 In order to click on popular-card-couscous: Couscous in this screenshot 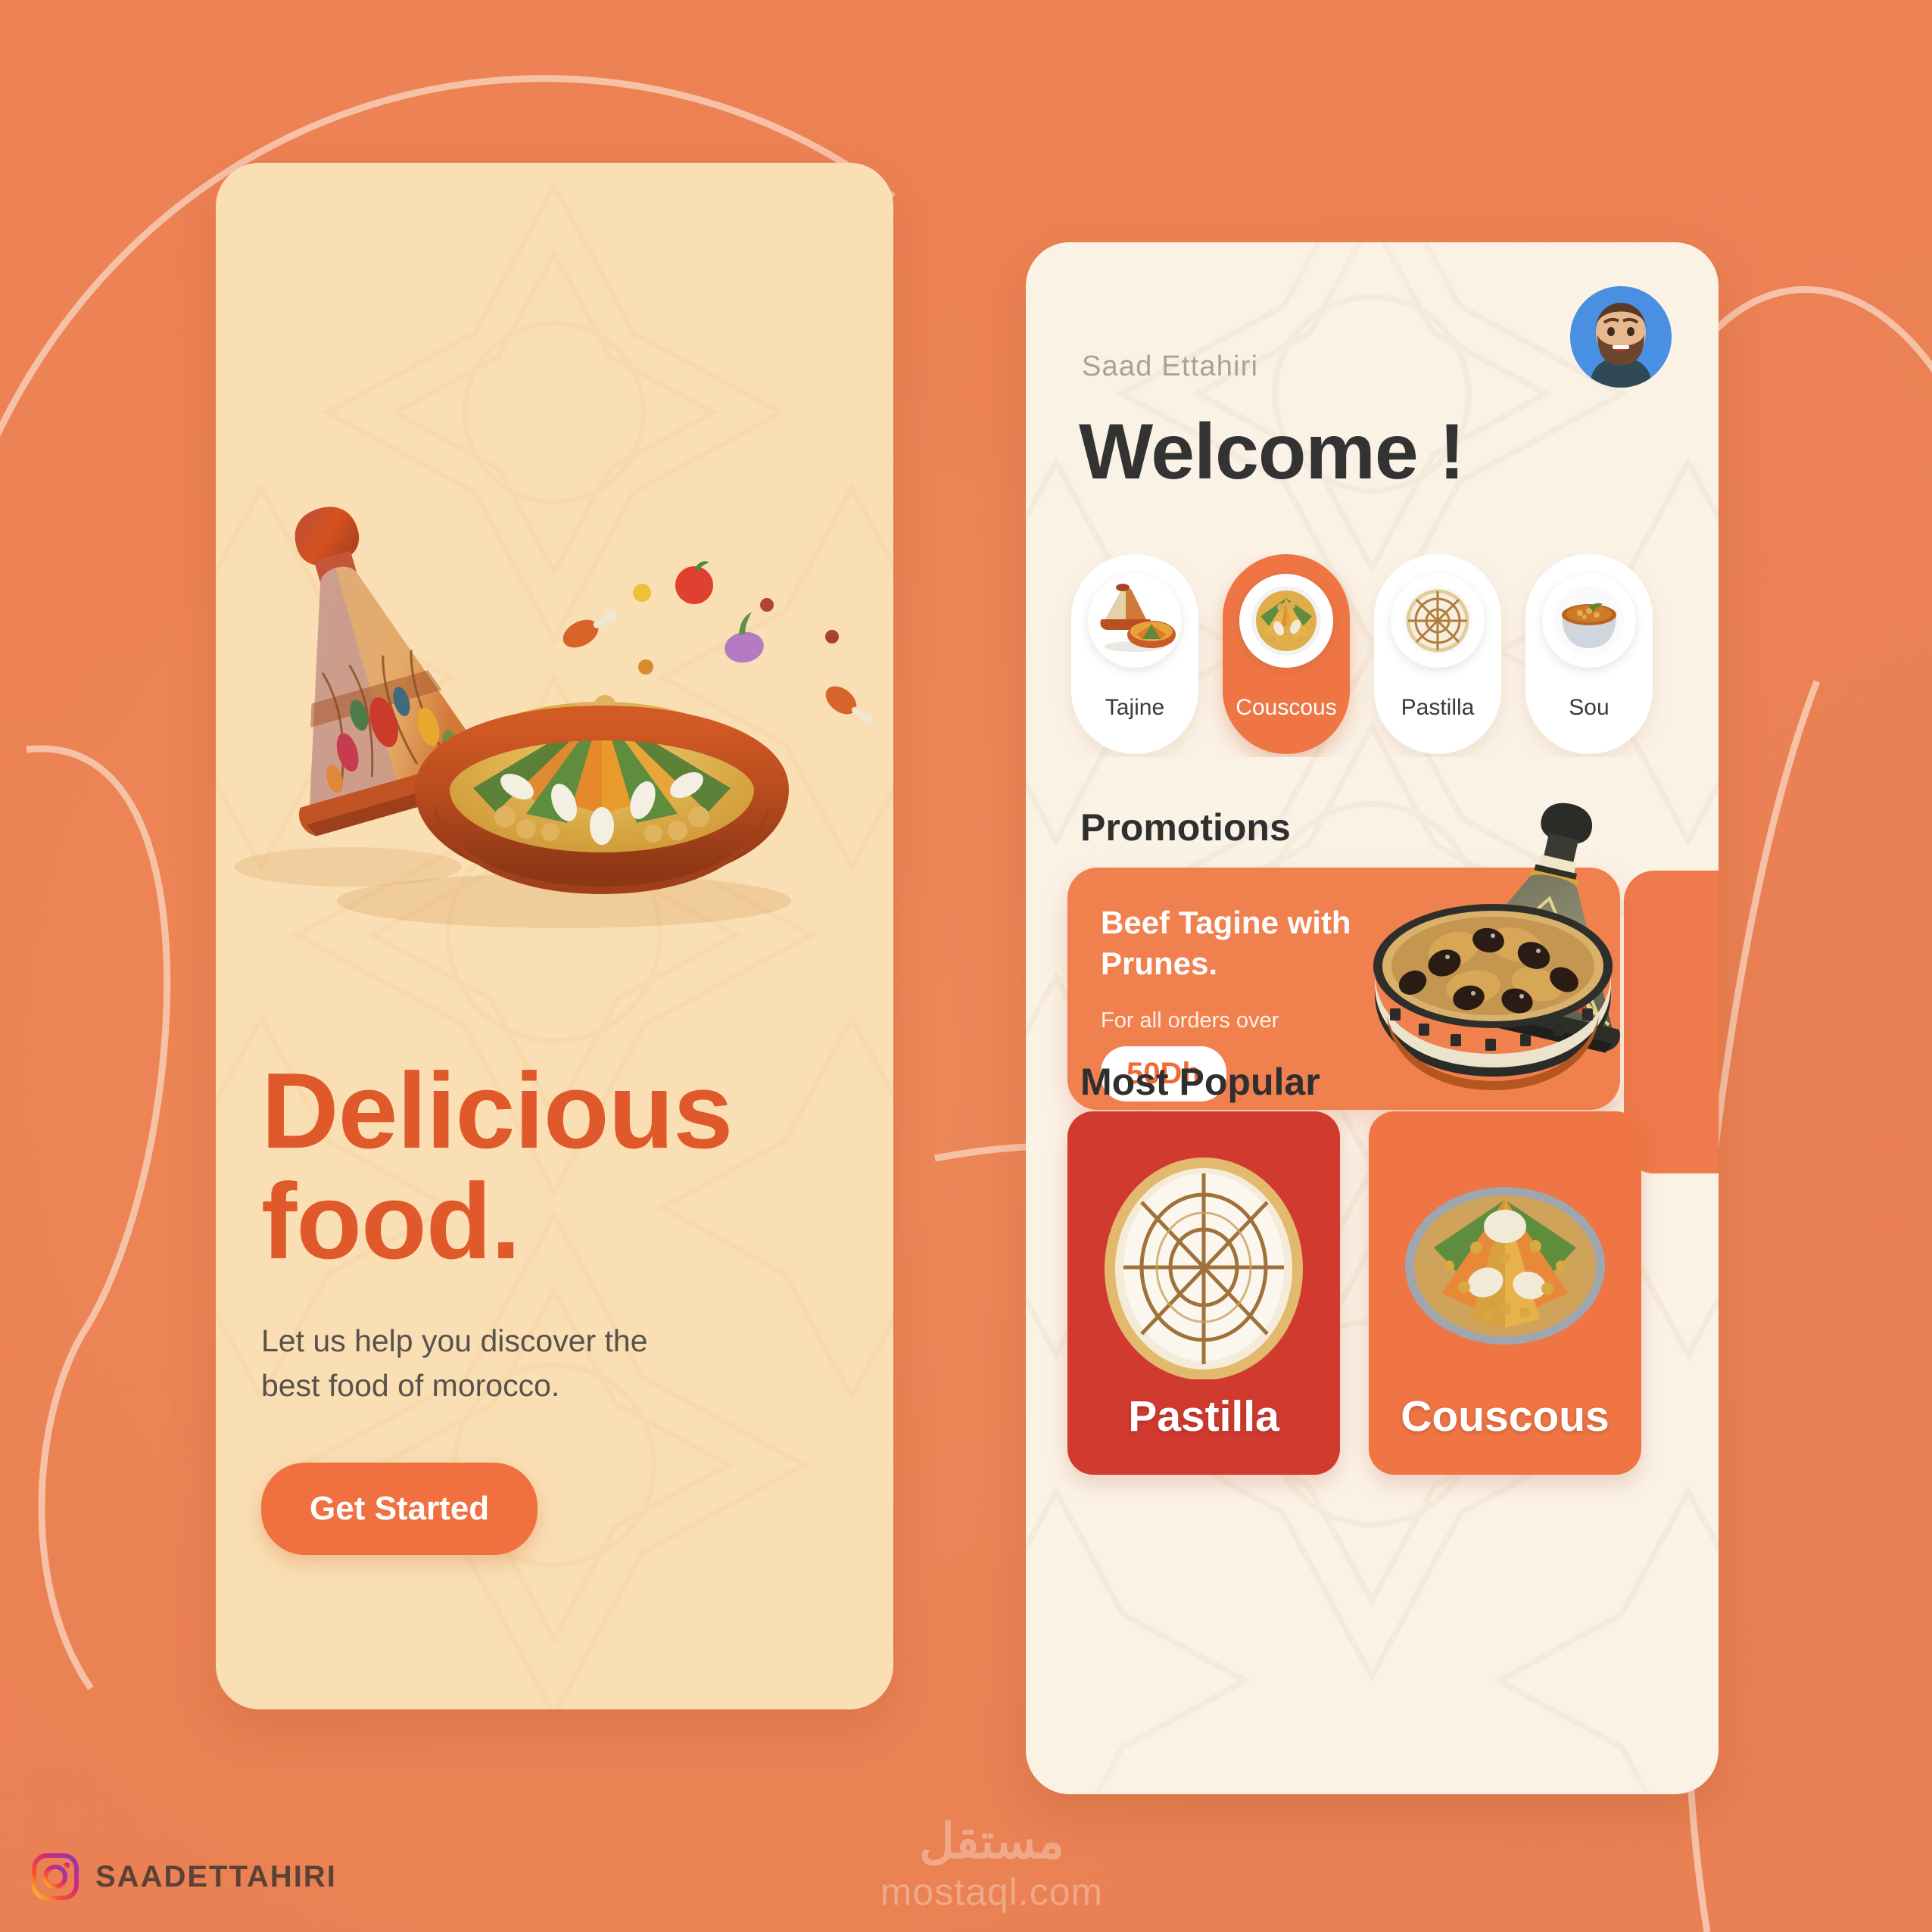, I will do `click(1505, 1293)`.